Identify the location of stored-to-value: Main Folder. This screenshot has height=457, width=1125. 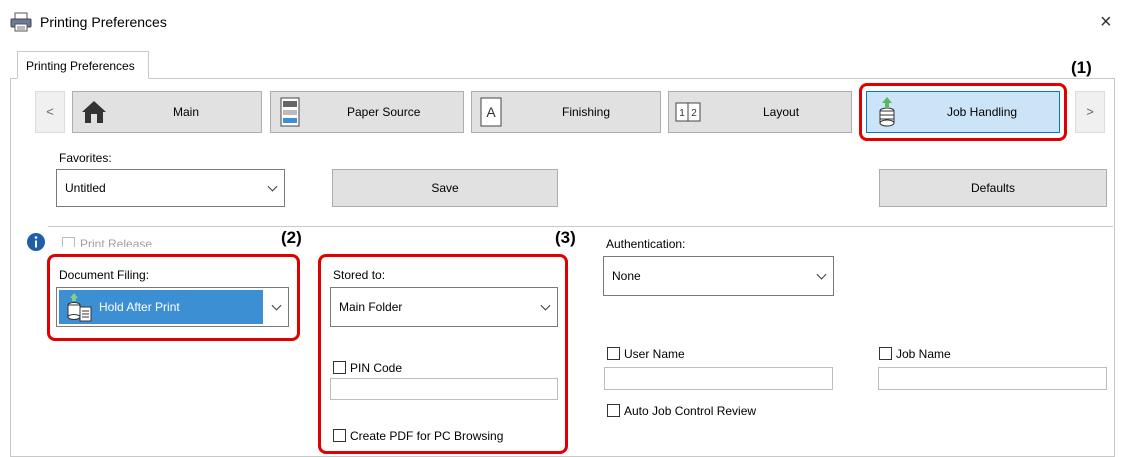
(371, 307).